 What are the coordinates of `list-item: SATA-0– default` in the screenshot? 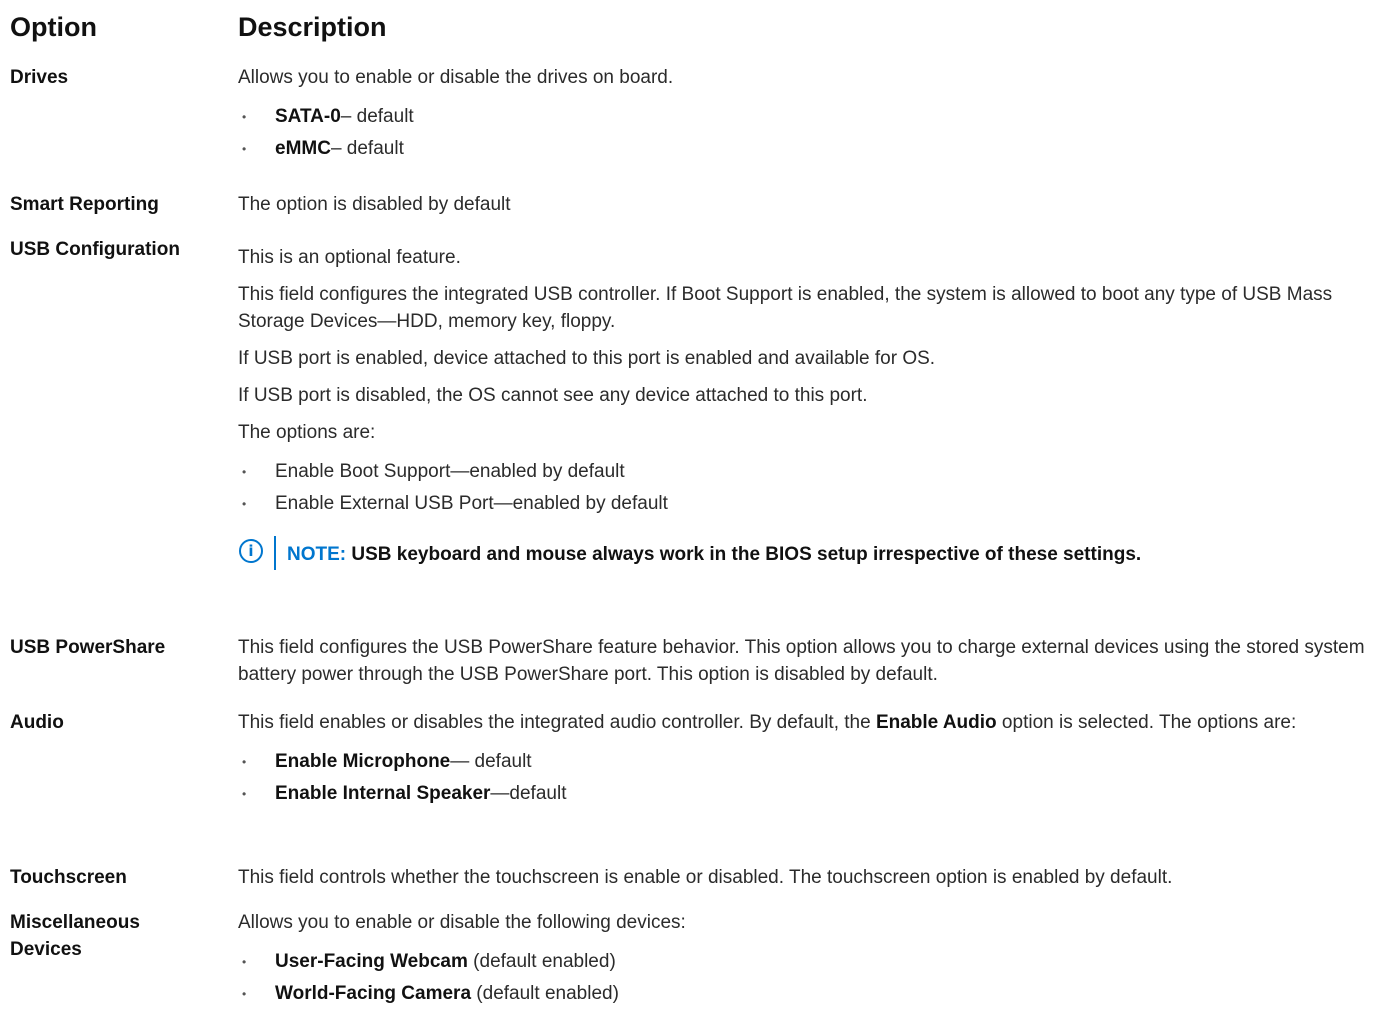 It's located at (803, 117).